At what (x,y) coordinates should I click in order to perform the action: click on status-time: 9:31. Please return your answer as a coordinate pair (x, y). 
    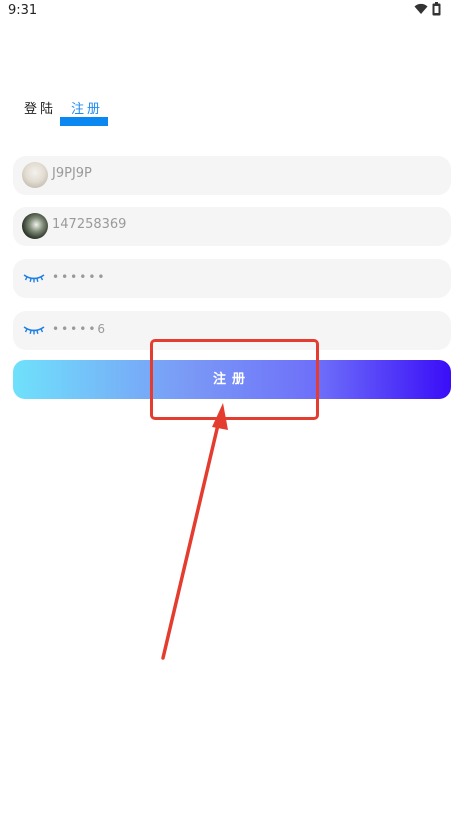
    Looking at the image, I should click on (23, 10).